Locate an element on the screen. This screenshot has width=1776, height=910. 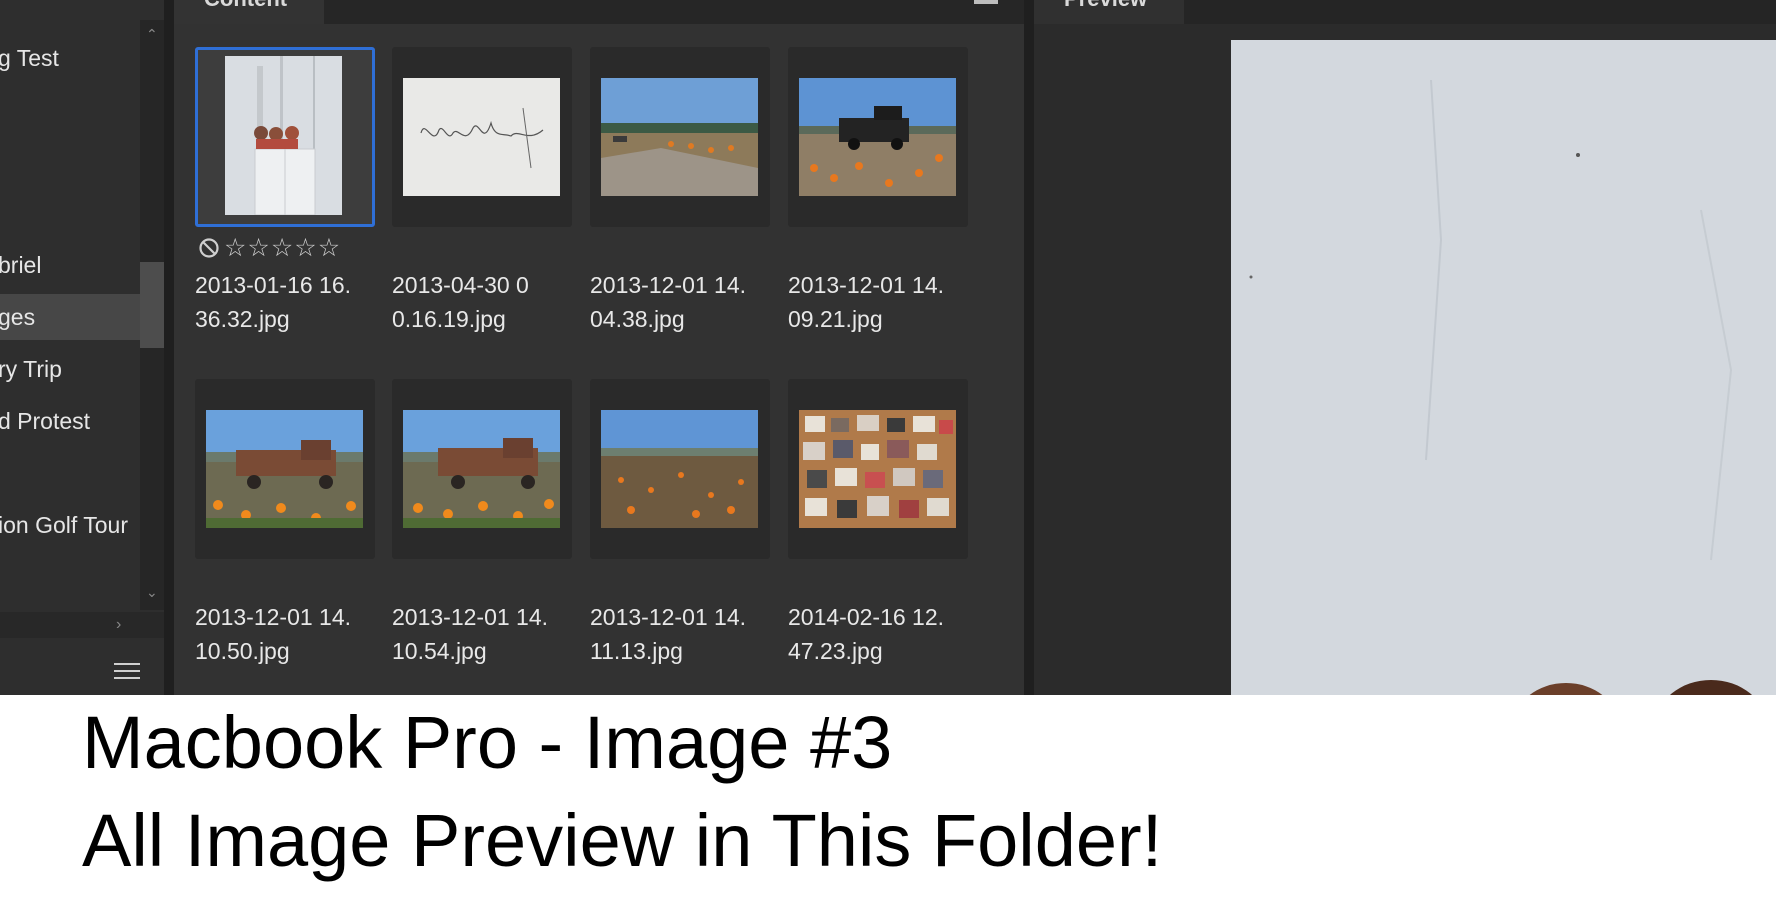
content-tab-bar: Content is located at coordinates (599, 12).